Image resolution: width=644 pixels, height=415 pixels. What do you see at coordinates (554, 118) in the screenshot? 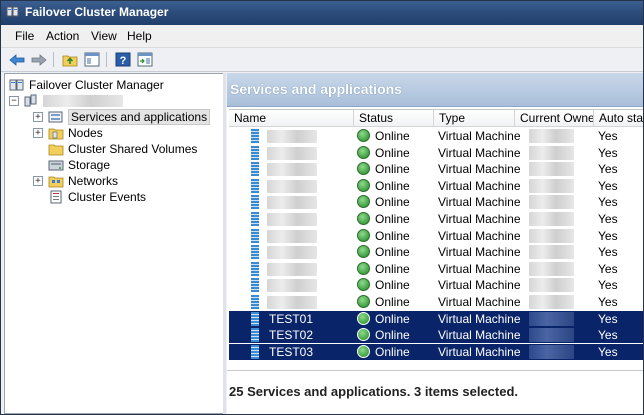
I see `column-header-owner: Current Owner` at bounding box center [554, 118].